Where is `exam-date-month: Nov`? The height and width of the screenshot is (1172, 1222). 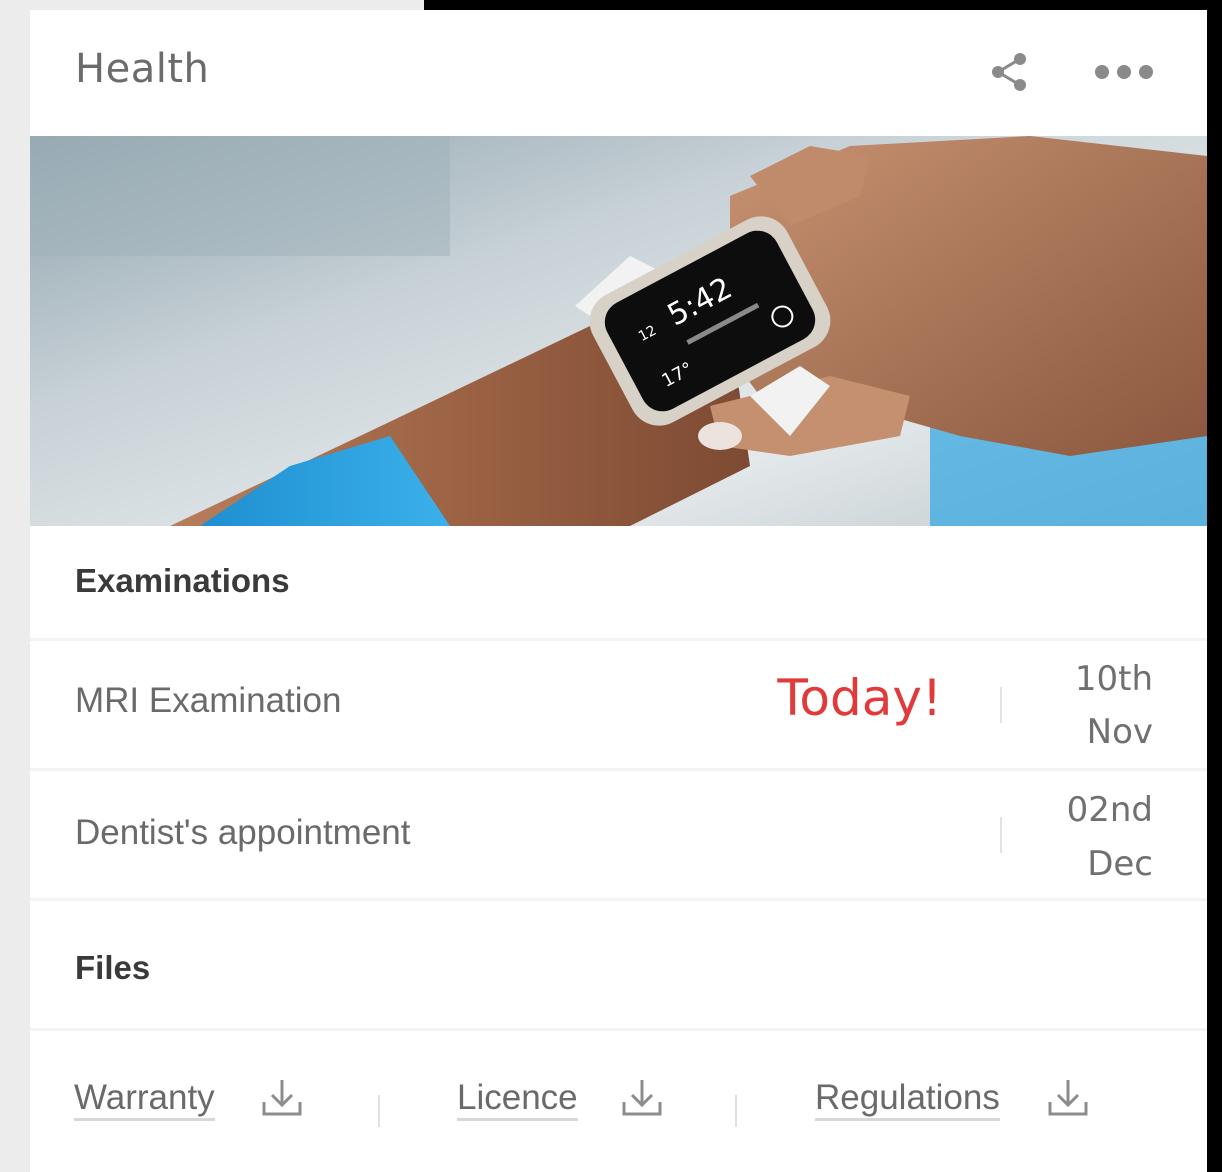
exam-date-month: Nov is located at coordinates (1119, 732).